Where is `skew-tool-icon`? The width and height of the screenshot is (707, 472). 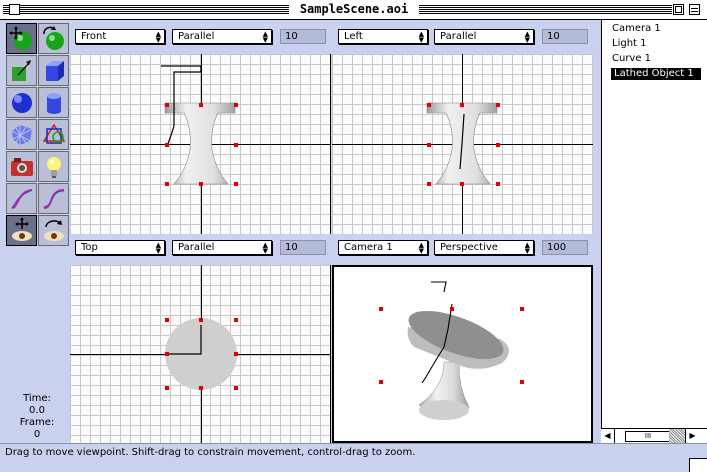 skew-tool-icon is located at coordinates (21, 70).